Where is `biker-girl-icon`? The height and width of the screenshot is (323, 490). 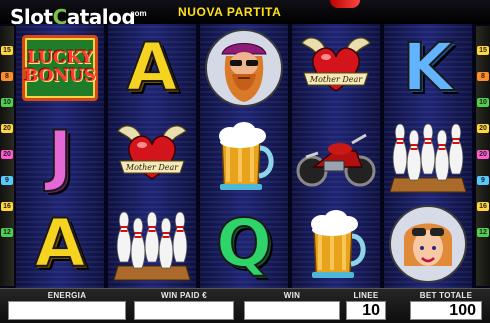 biker-girl-icon is located at coordinates (428, 244).